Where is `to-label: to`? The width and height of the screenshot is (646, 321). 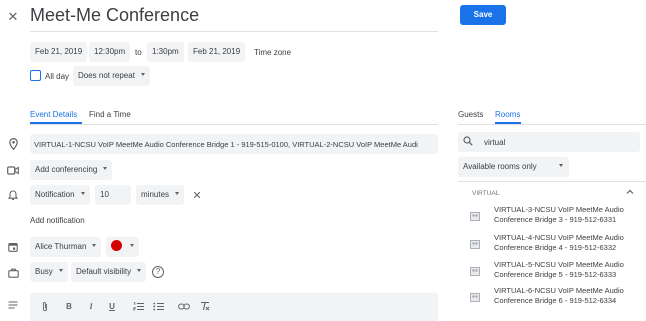 to-label: to is located at coordinates (138, 52).